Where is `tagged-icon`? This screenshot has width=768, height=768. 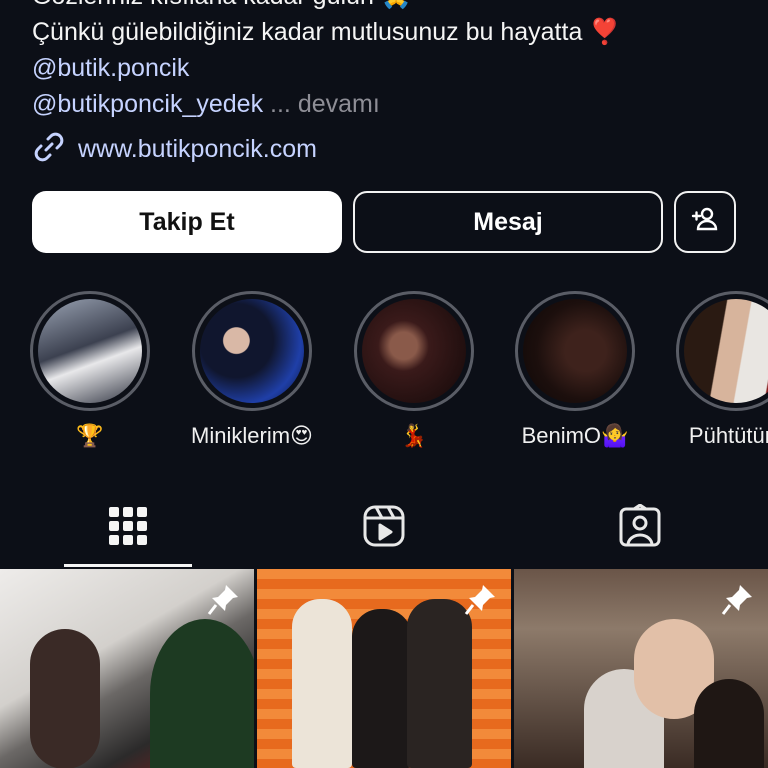 tagged-icon is located at coordinates (640, 528).